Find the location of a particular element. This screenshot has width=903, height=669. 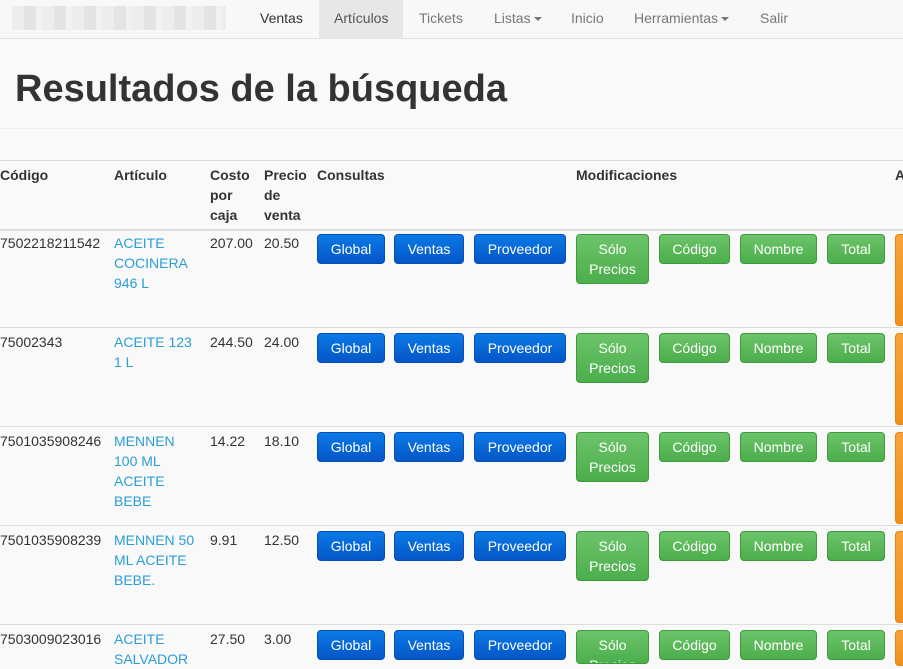

cell-costo: 244.50 is located at coordinates (231, 342).